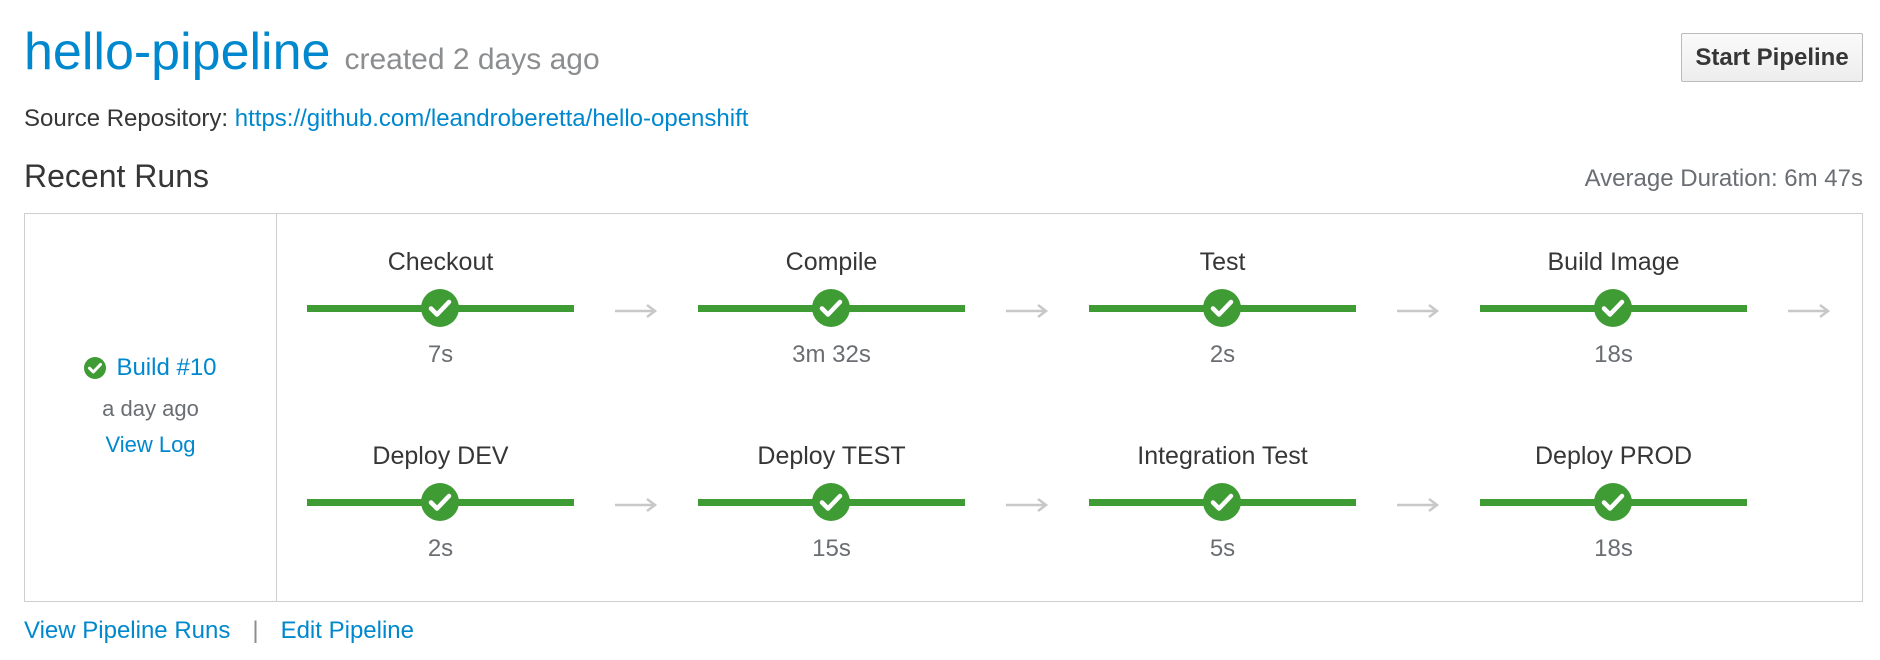 This screenshot has height=660, width=1880. Describe the element at coordinates (831, 548) in the screenshot. I see `stage-duration: 15s` at that location.